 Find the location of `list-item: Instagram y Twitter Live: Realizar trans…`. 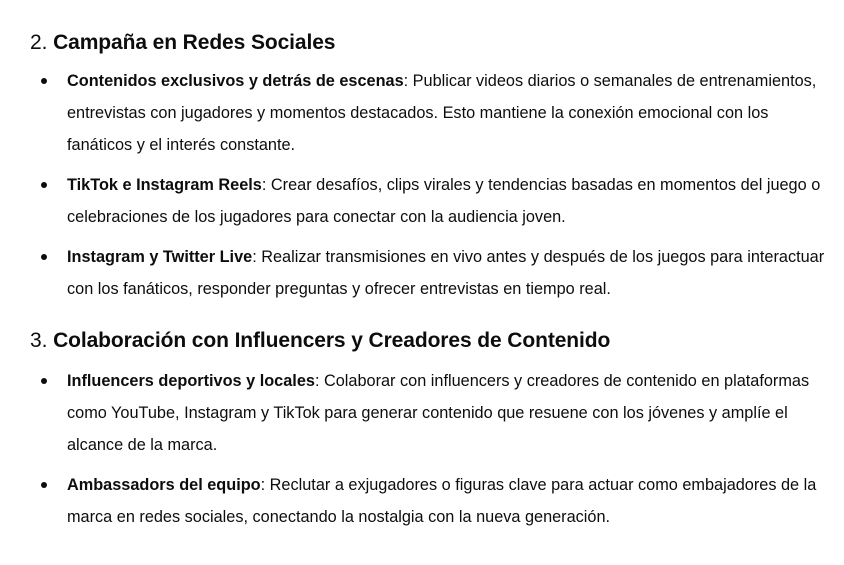

list-item: Instagram y Twitter Live: Realizar trans… is located at coordinates (437, 273).